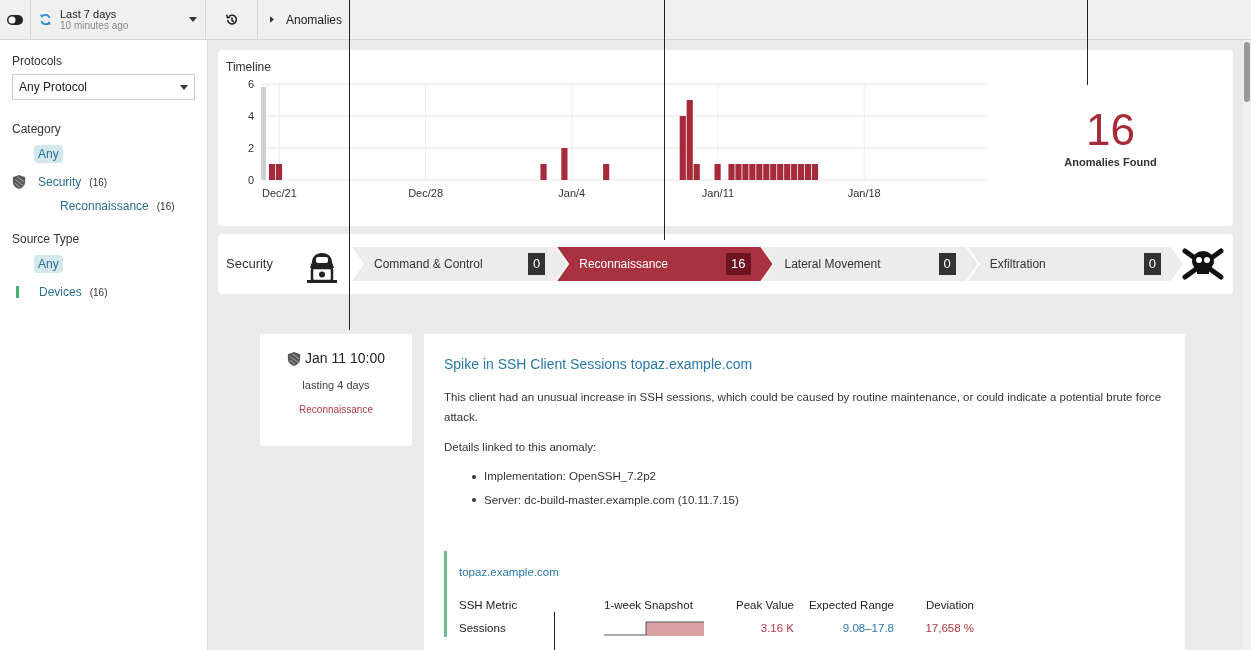  What do you see at coordinates (949, 605) in the screenshot?
I see `column-header: Deviation` at bounding box center [949, 605].